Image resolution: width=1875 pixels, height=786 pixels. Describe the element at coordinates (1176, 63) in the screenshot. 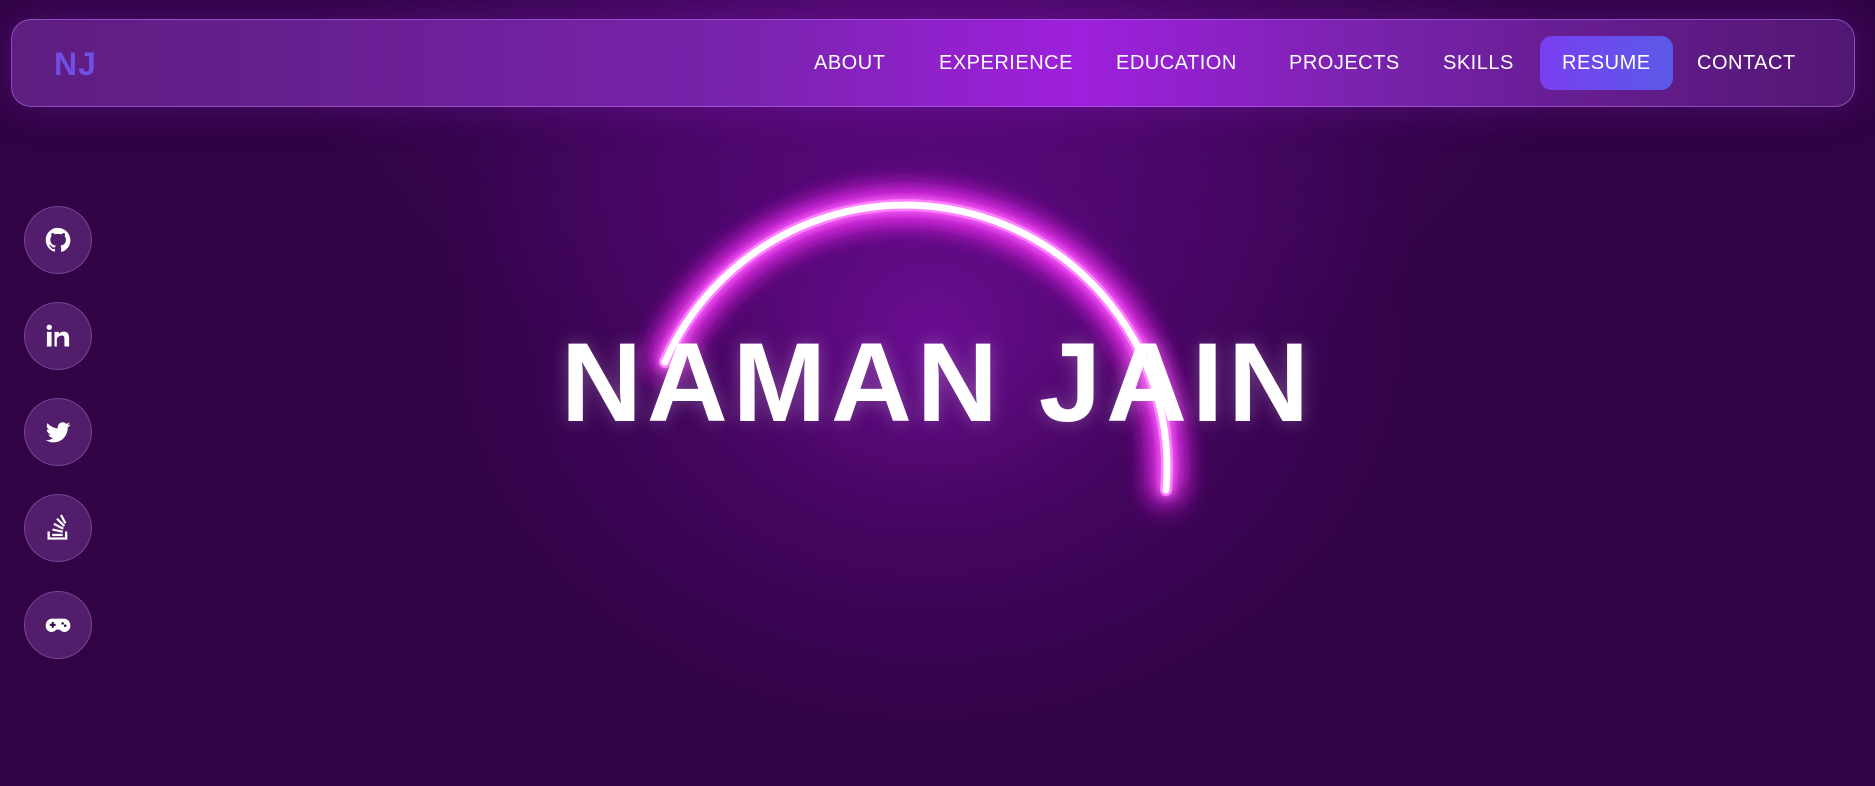

I see `nav-education: EDUCATION` at that location.